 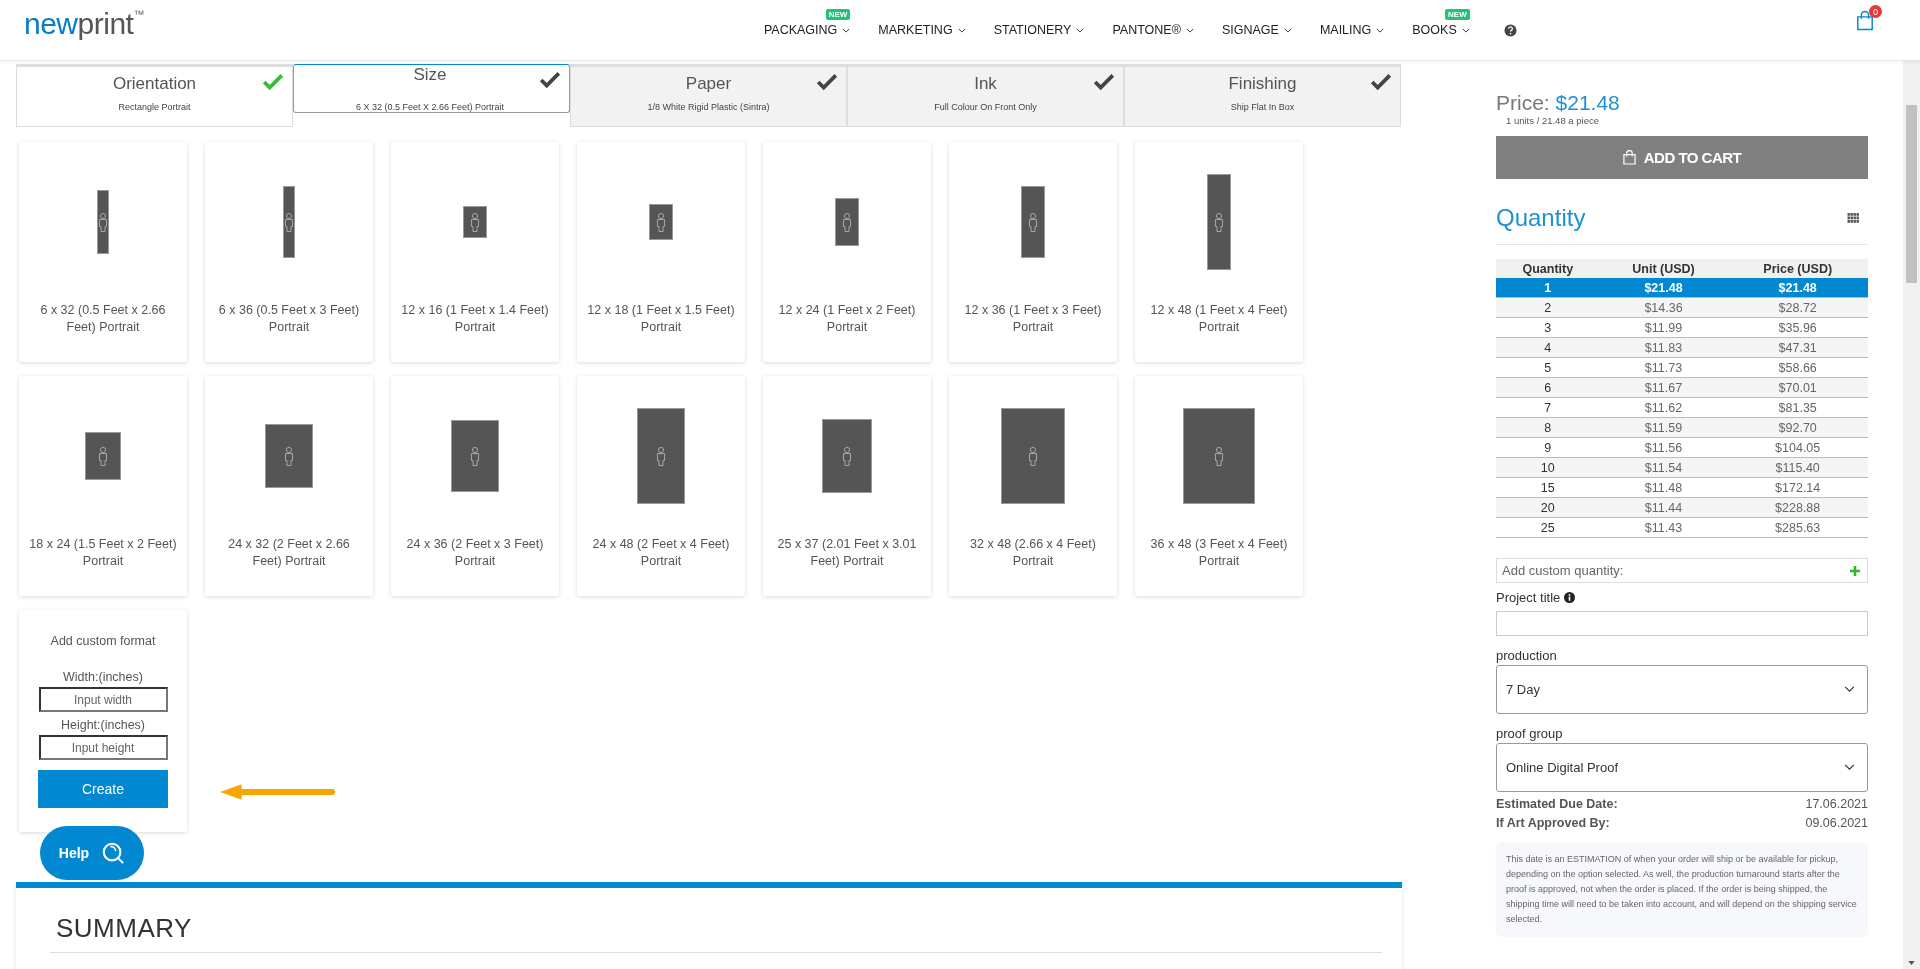 What do you see at coordinates (1797, 327) in the screenshot?
I see `table-cell: $35.96` at bounding box center [1797, 327].